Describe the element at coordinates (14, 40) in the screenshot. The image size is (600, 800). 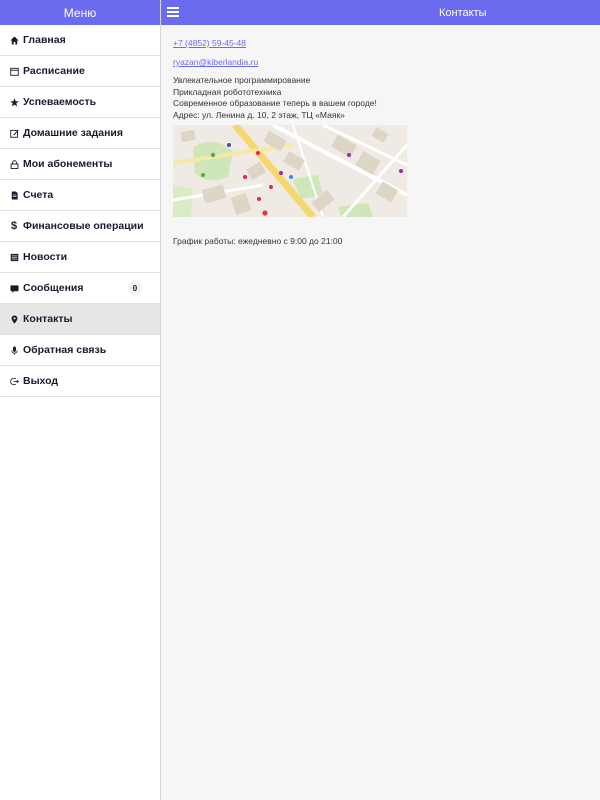
I see `home-icon` at that location.